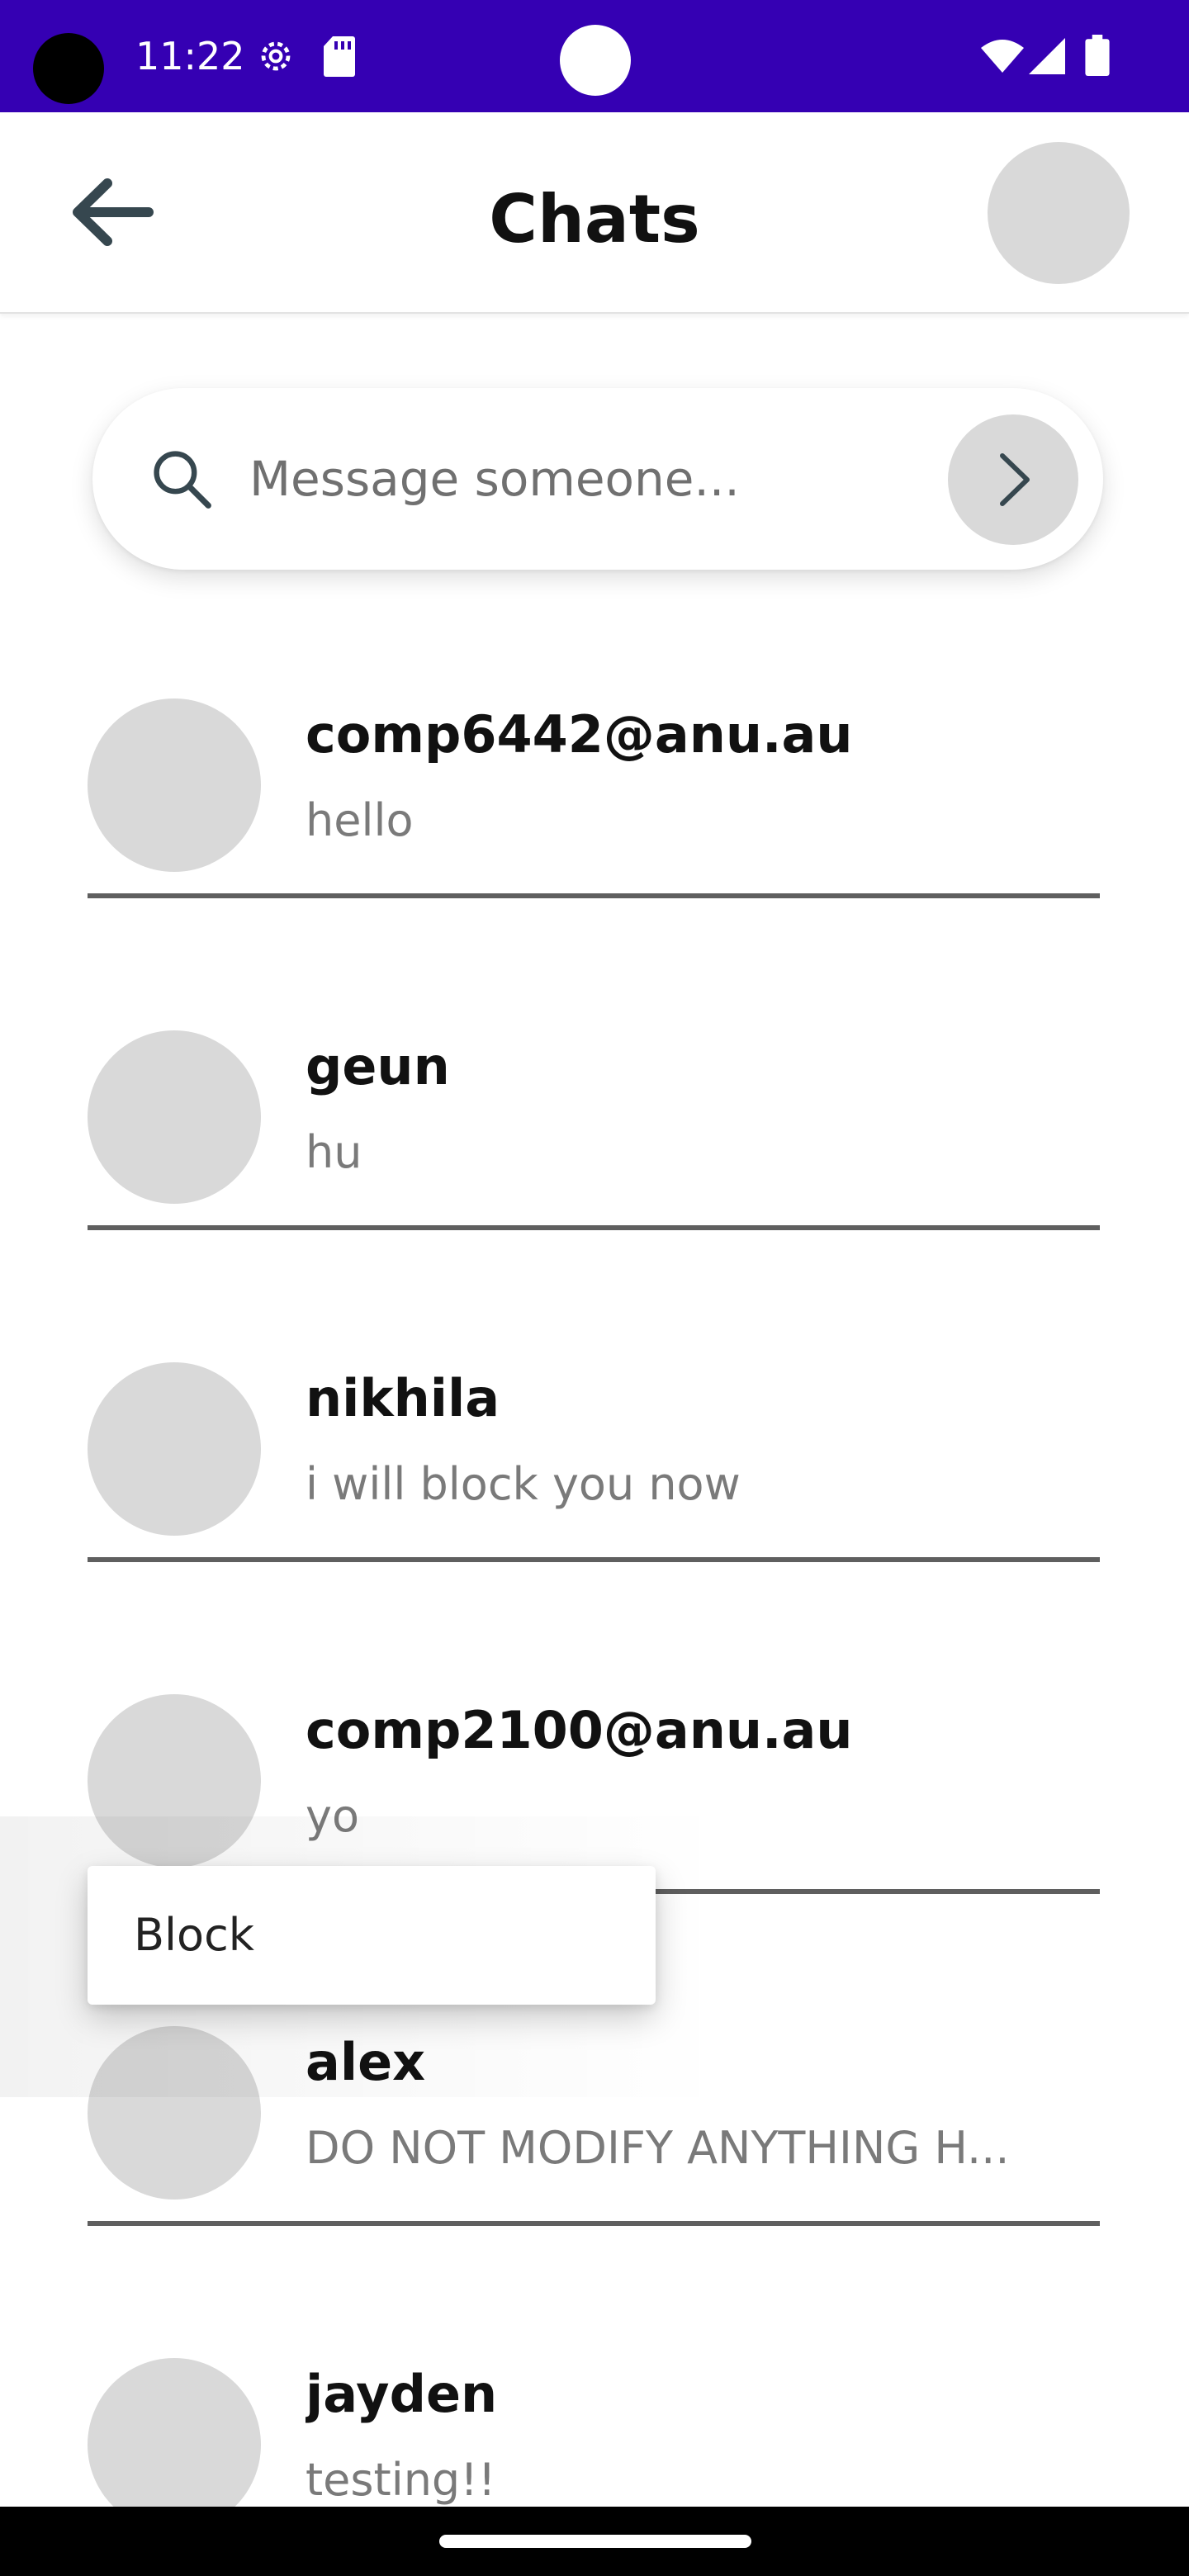 Image resolution: width=1189 pixels, height=2576 pixels. Describe the element at coordinates (339, 56) in the screenshot. I see `sd-card-icon` at that location.